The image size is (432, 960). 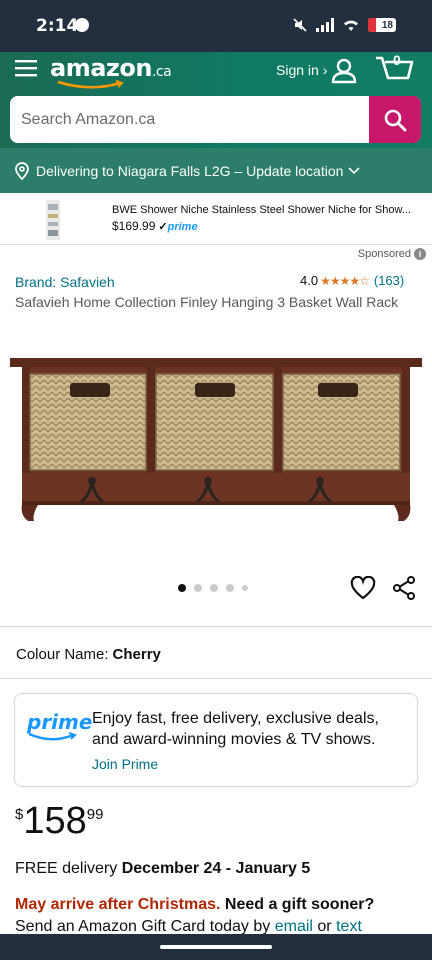 I want to click on battery-icon: 18, so click(x=382, y=25).